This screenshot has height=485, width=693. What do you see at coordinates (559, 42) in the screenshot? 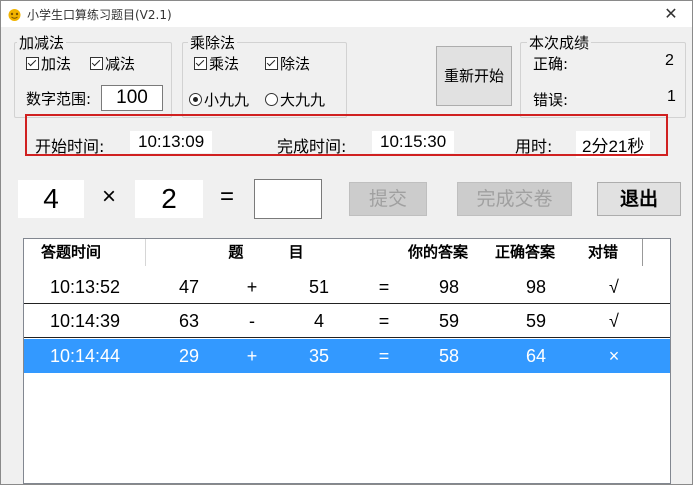
I see `score-group-title: 本次成绩` at bounding box center [559, 42].